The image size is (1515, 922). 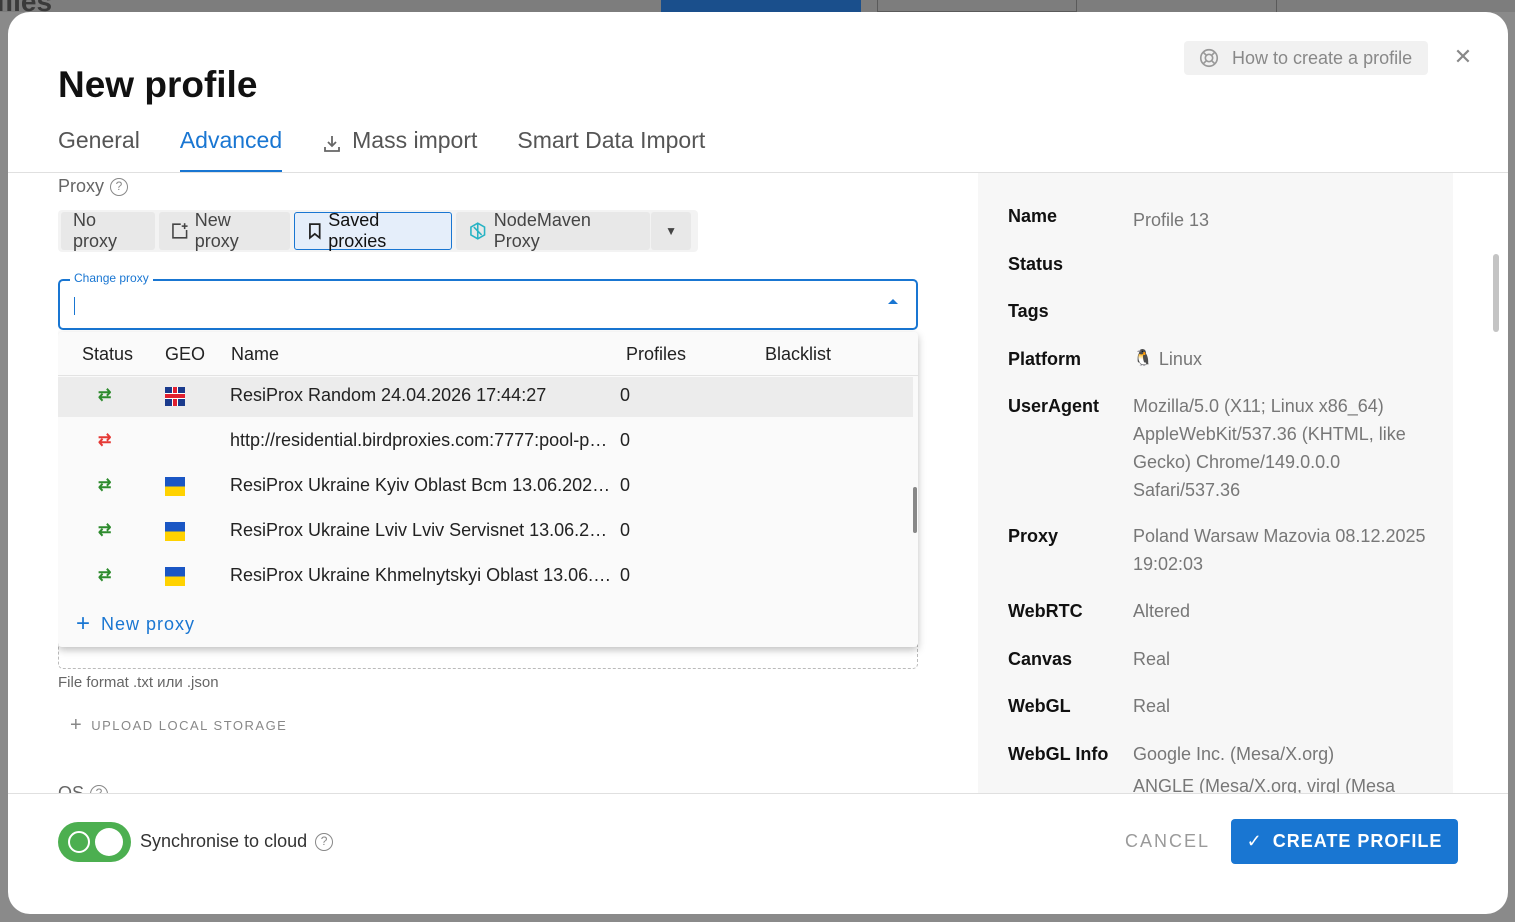 I want to click on create-profile-button: ✓ CREATE PROFILE, so click(x=1344, y=841).